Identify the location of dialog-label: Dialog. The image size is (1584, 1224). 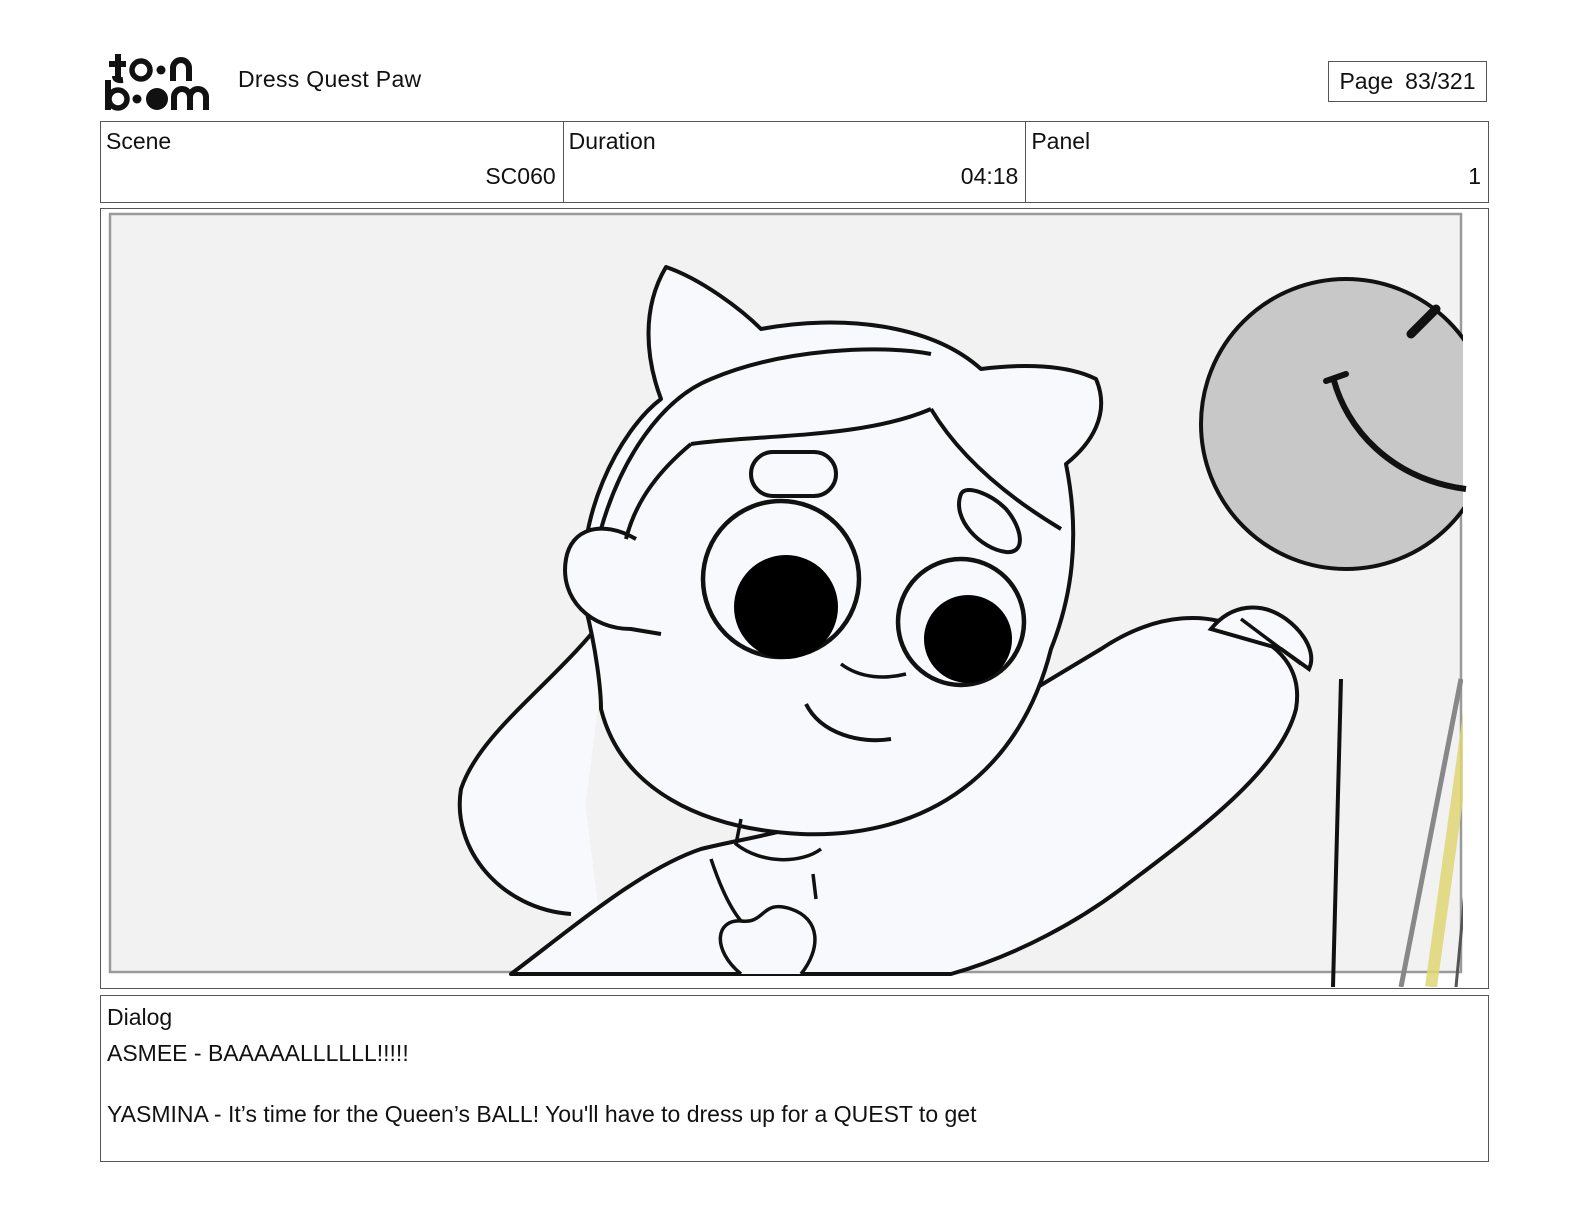
(140, 1017).